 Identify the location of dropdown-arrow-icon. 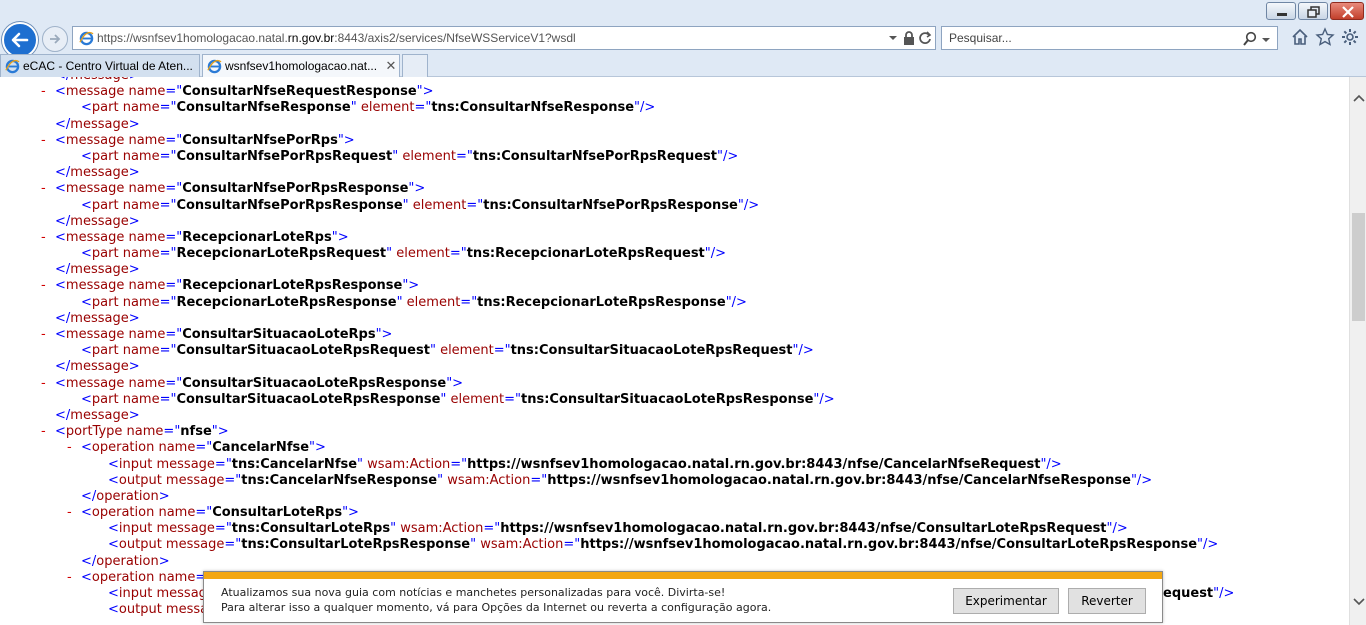
(893, 38).